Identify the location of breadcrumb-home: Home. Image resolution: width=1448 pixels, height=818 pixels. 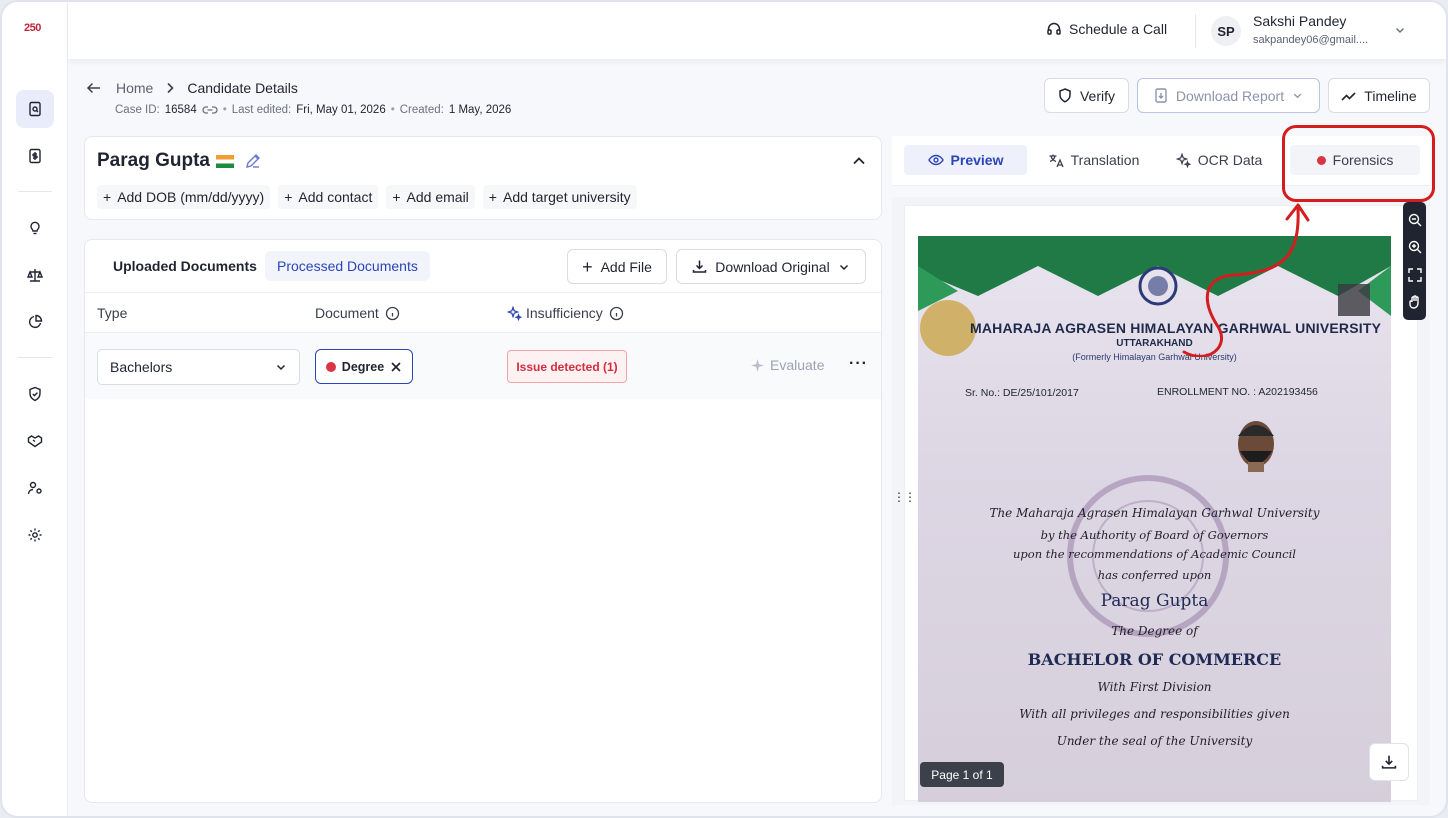
(134, 88).